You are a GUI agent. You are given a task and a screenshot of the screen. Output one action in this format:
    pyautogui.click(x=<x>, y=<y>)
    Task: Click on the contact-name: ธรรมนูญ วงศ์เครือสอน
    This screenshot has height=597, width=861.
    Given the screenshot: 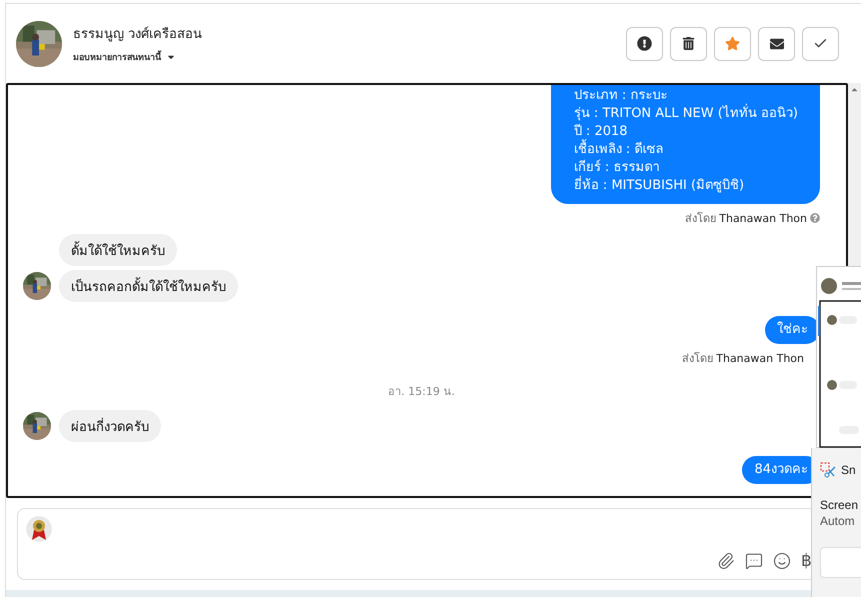 What is the action you would take?
    pyautogui.click(x=138, y=35)
    